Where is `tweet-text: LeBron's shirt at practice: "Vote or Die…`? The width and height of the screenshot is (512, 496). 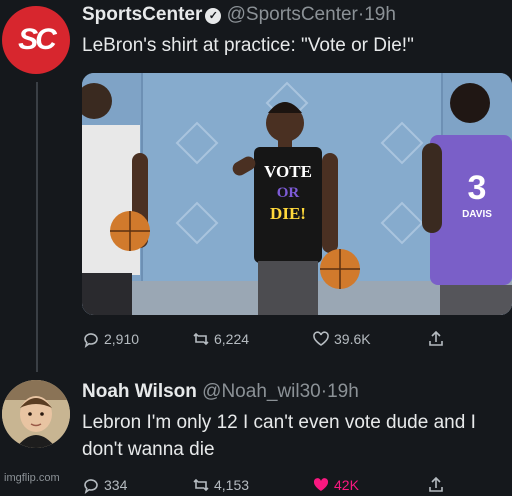 tweet-text: LeBron's shirt at practice: "Vote or Die… is located at coordinates (248, 45).